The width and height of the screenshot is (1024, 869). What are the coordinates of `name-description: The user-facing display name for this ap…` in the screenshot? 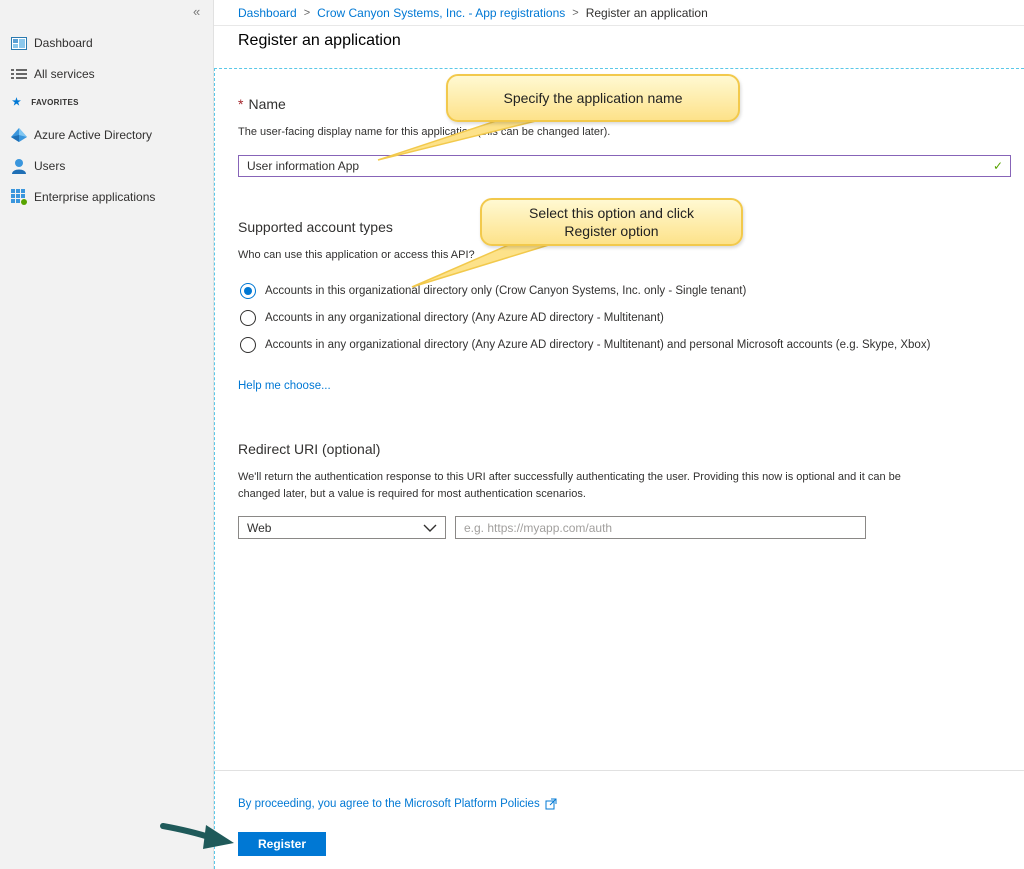 It's located at (424, 132).